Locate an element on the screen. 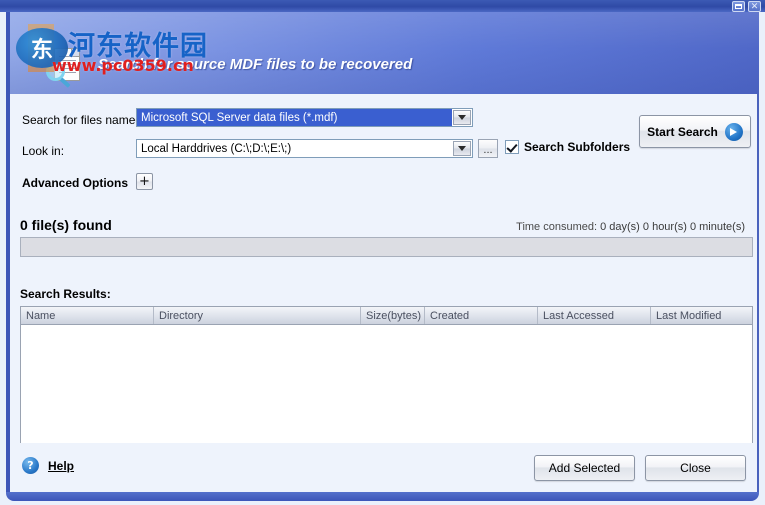 The width and height of the screenshot is (765, 505). column-header-size: Size(bytes) is located at coordinates (393, 315).